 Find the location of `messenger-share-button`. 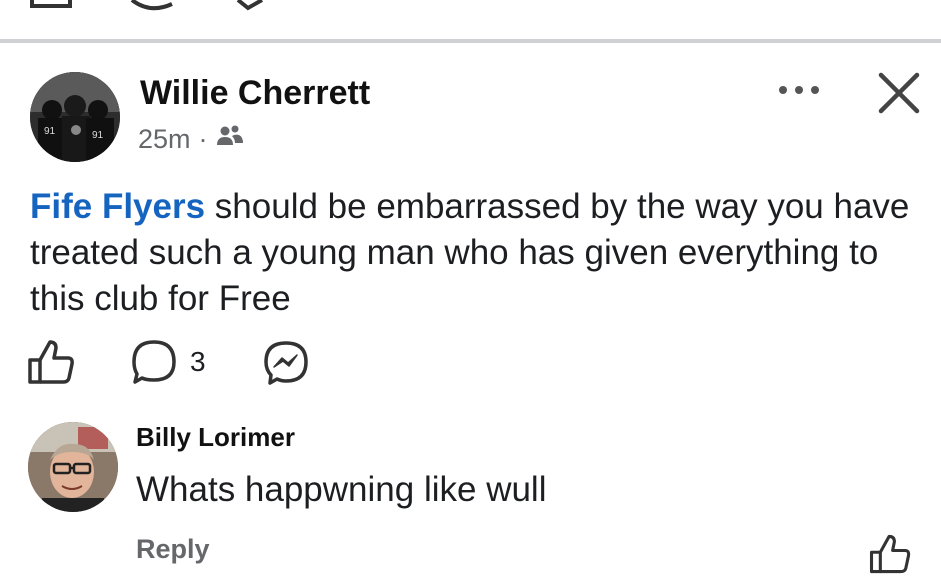

messenger-share-button is located at coordinates (286, 363).